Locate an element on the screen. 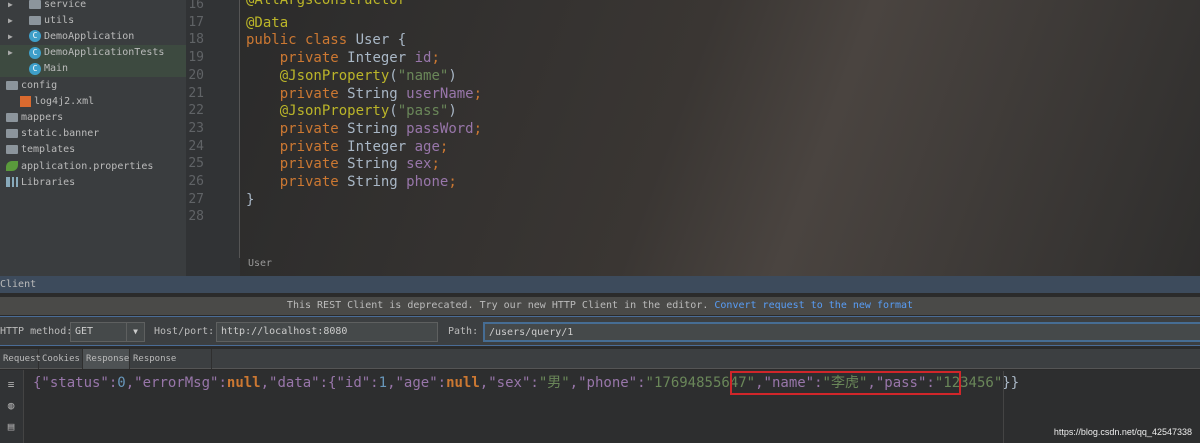 This screenshot has width=1200, height=443. tree-item-label: utils is located at coordinates (59, 20).